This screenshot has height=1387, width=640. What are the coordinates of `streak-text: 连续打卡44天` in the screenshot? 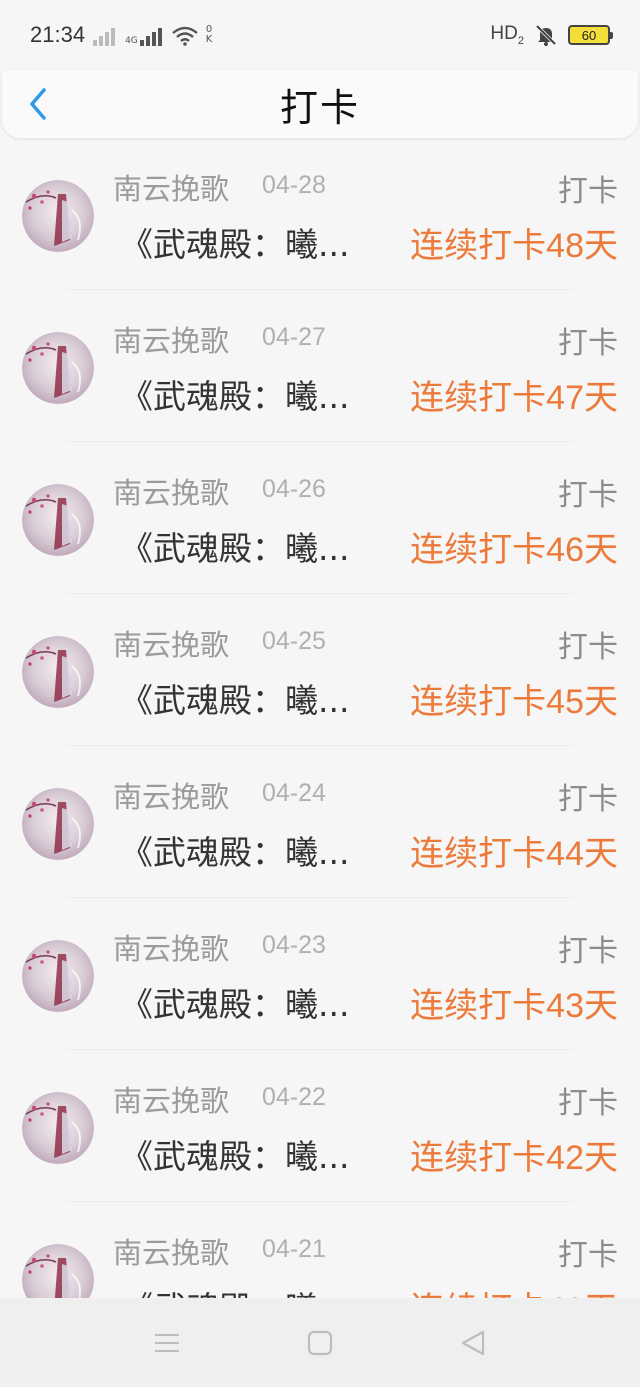 It's located at (514, 850).